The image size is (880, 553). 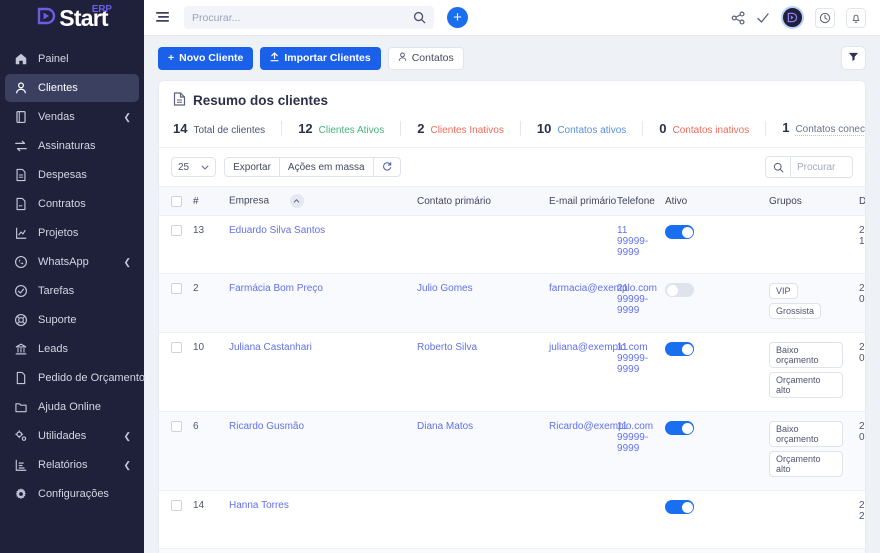 I want to click on sidebar-item-leads: Leads, so click(x=72, y=349).